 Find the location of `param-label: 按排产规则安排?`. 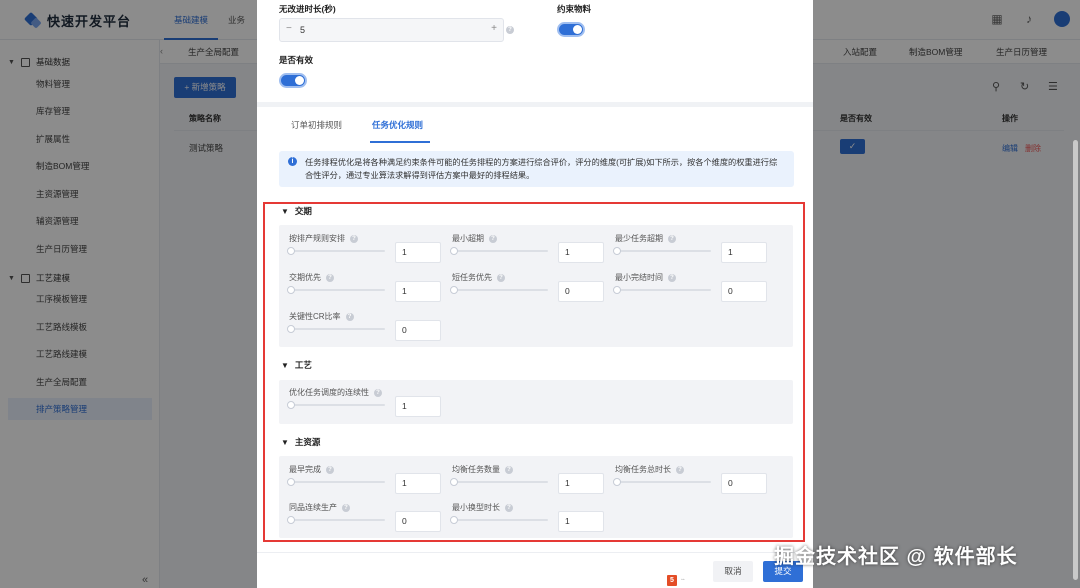

param-label: 按排产规则安排? is located at coordinates (323, 238).